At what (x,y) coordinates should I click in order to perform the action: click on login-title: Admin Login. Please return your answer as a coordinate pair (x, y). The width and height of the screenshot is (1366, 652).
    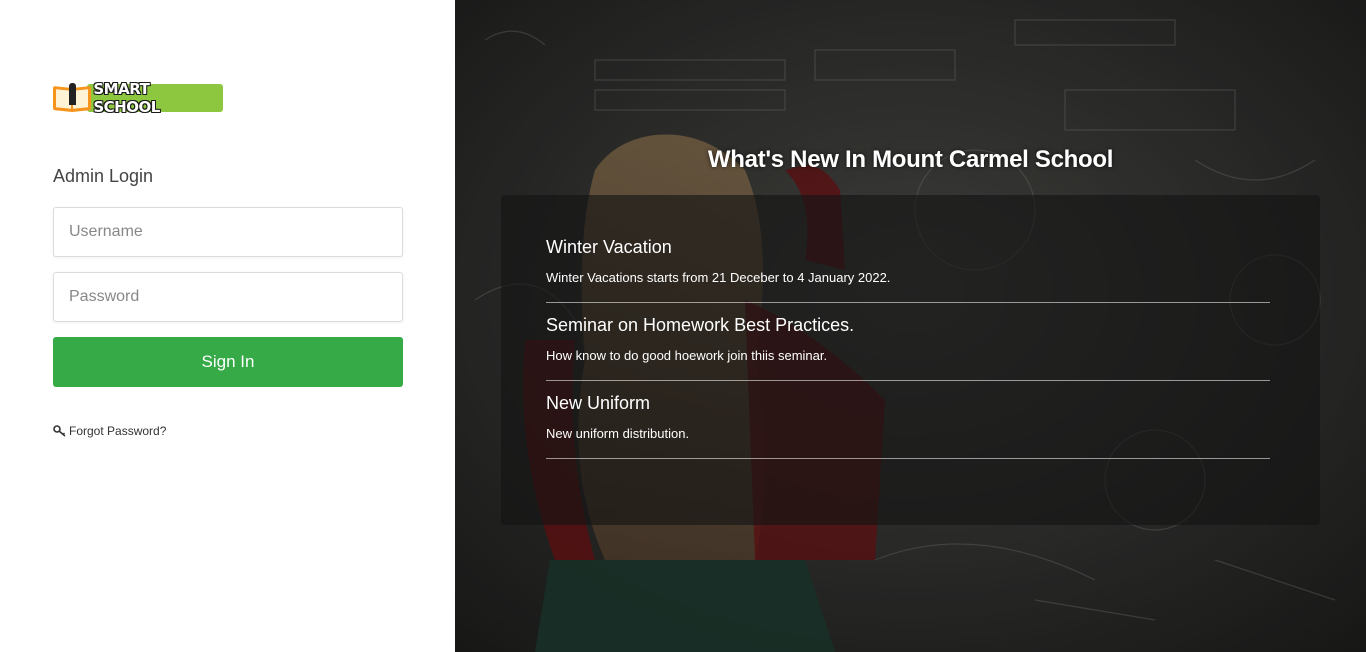
    Looking at the image, I should click on (103, 176).